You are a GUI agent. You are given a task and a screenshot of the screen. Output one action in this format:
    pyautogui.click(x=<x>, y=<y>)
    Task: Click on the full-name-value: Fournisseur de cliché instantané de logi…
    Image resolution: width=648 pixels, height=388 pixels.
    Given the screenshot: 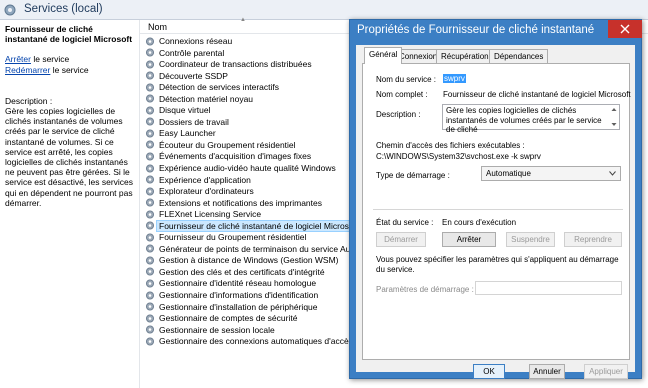 What is the action you would take?
    pyautogui.click(x=537, y=94)
    